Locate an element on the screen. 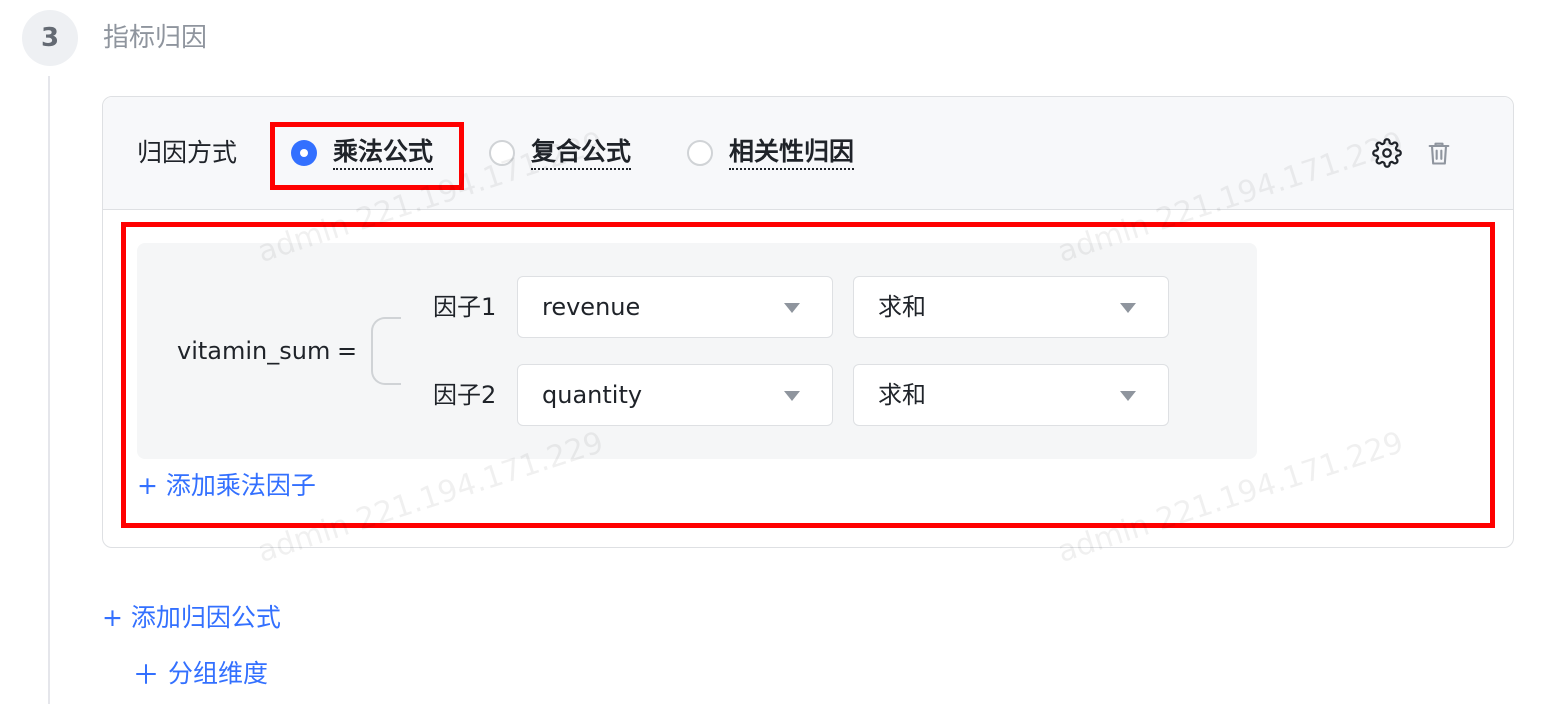 The image size is (1558, 704). step-number-badge: 3 is located at coordinates (50, 38).